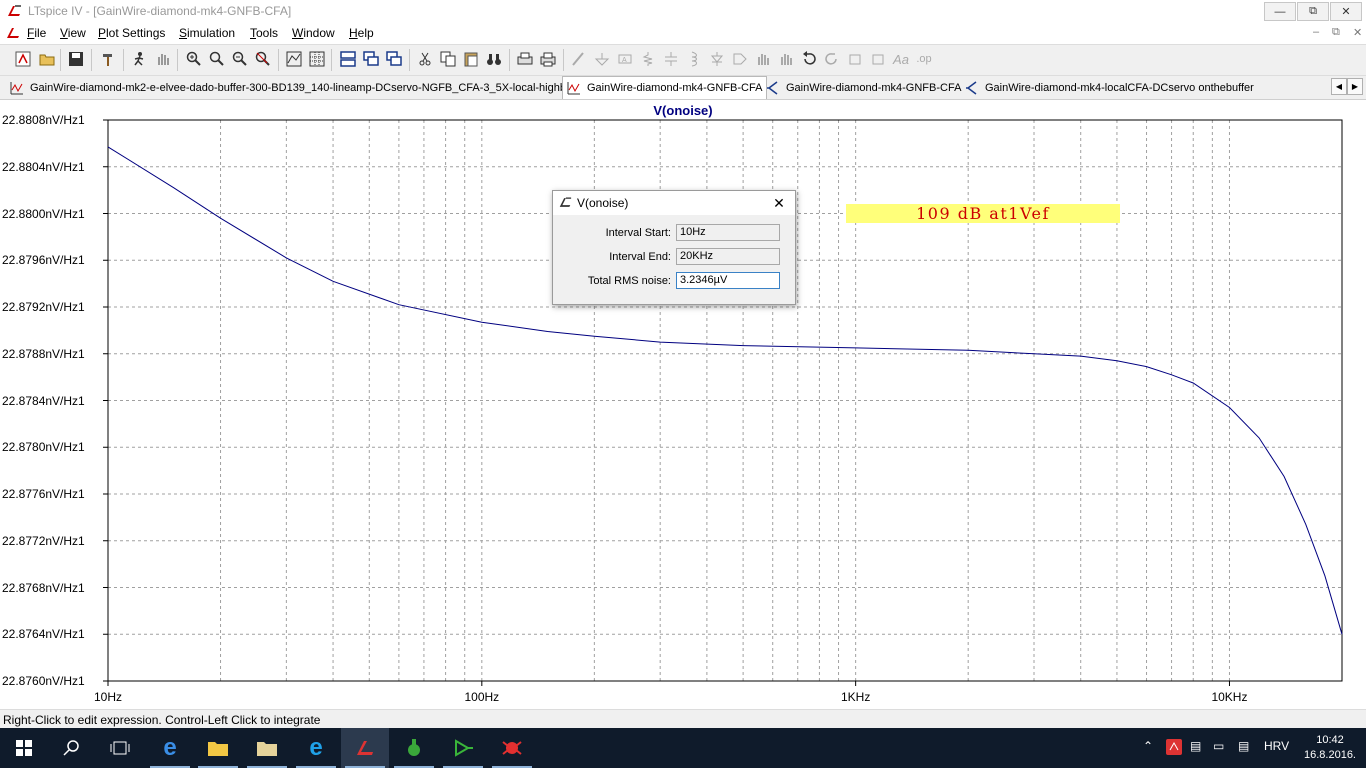  I want to click on task-view-button, so click(120, 748).